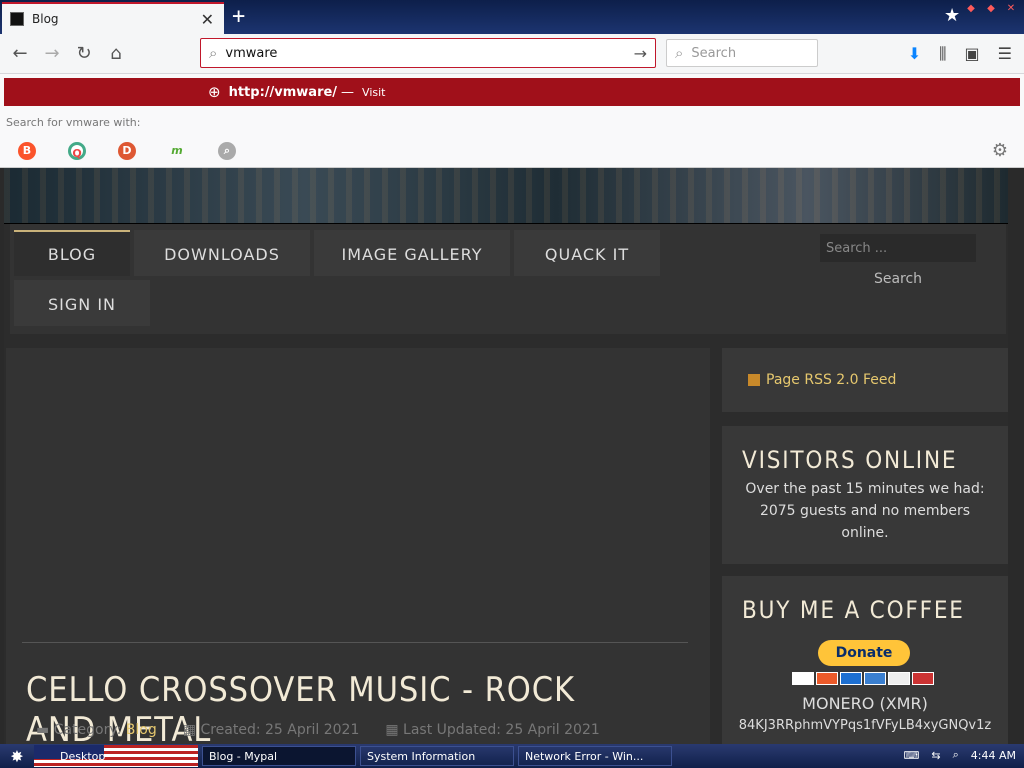 The height and width of the screenshot is (768, 1024). I want to click on menu-sign-in: SIGN IN, so click(82, 303).